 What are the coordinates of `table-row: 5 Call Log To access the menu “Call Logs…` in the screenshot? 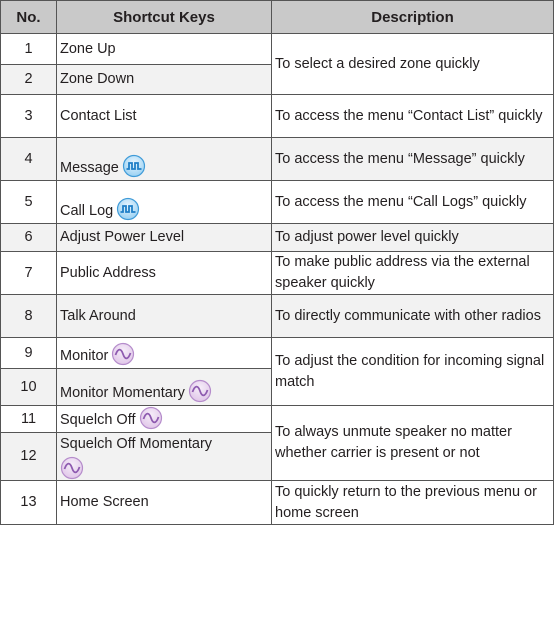 It's located at (277, 202).